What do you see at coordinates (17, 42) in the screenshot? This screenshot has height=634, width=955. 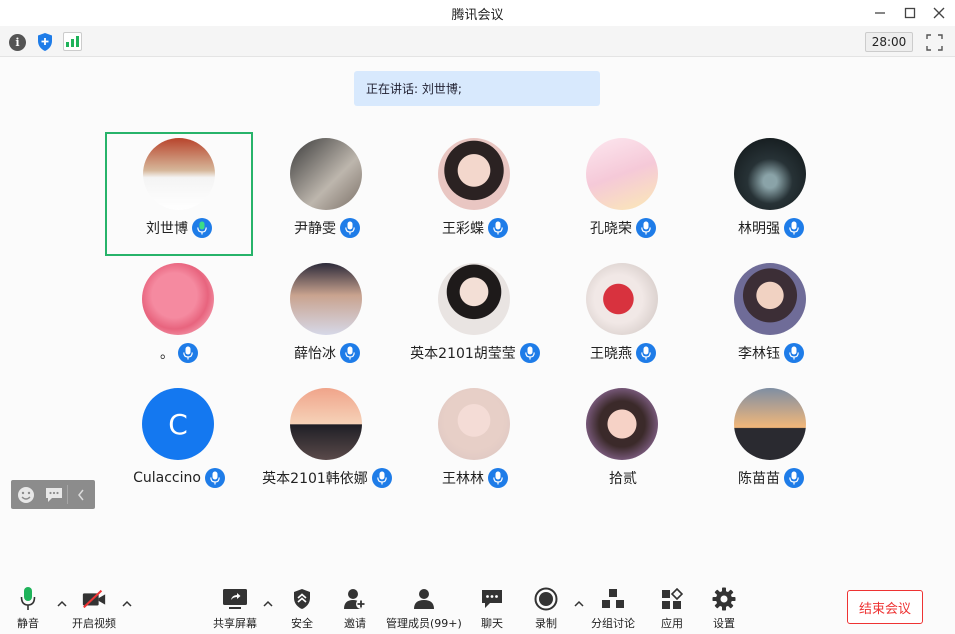 I see `info-icon: i` at bounding box center [17, 42].